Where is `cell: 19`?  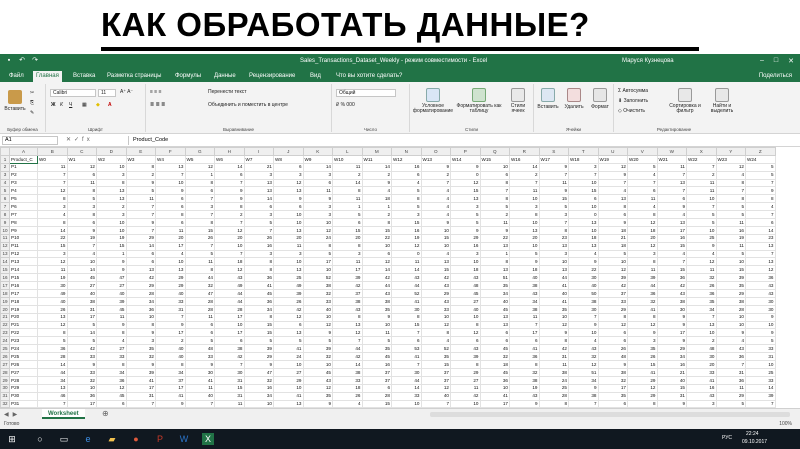
cell: 19 is located at coordinates (111, 238).